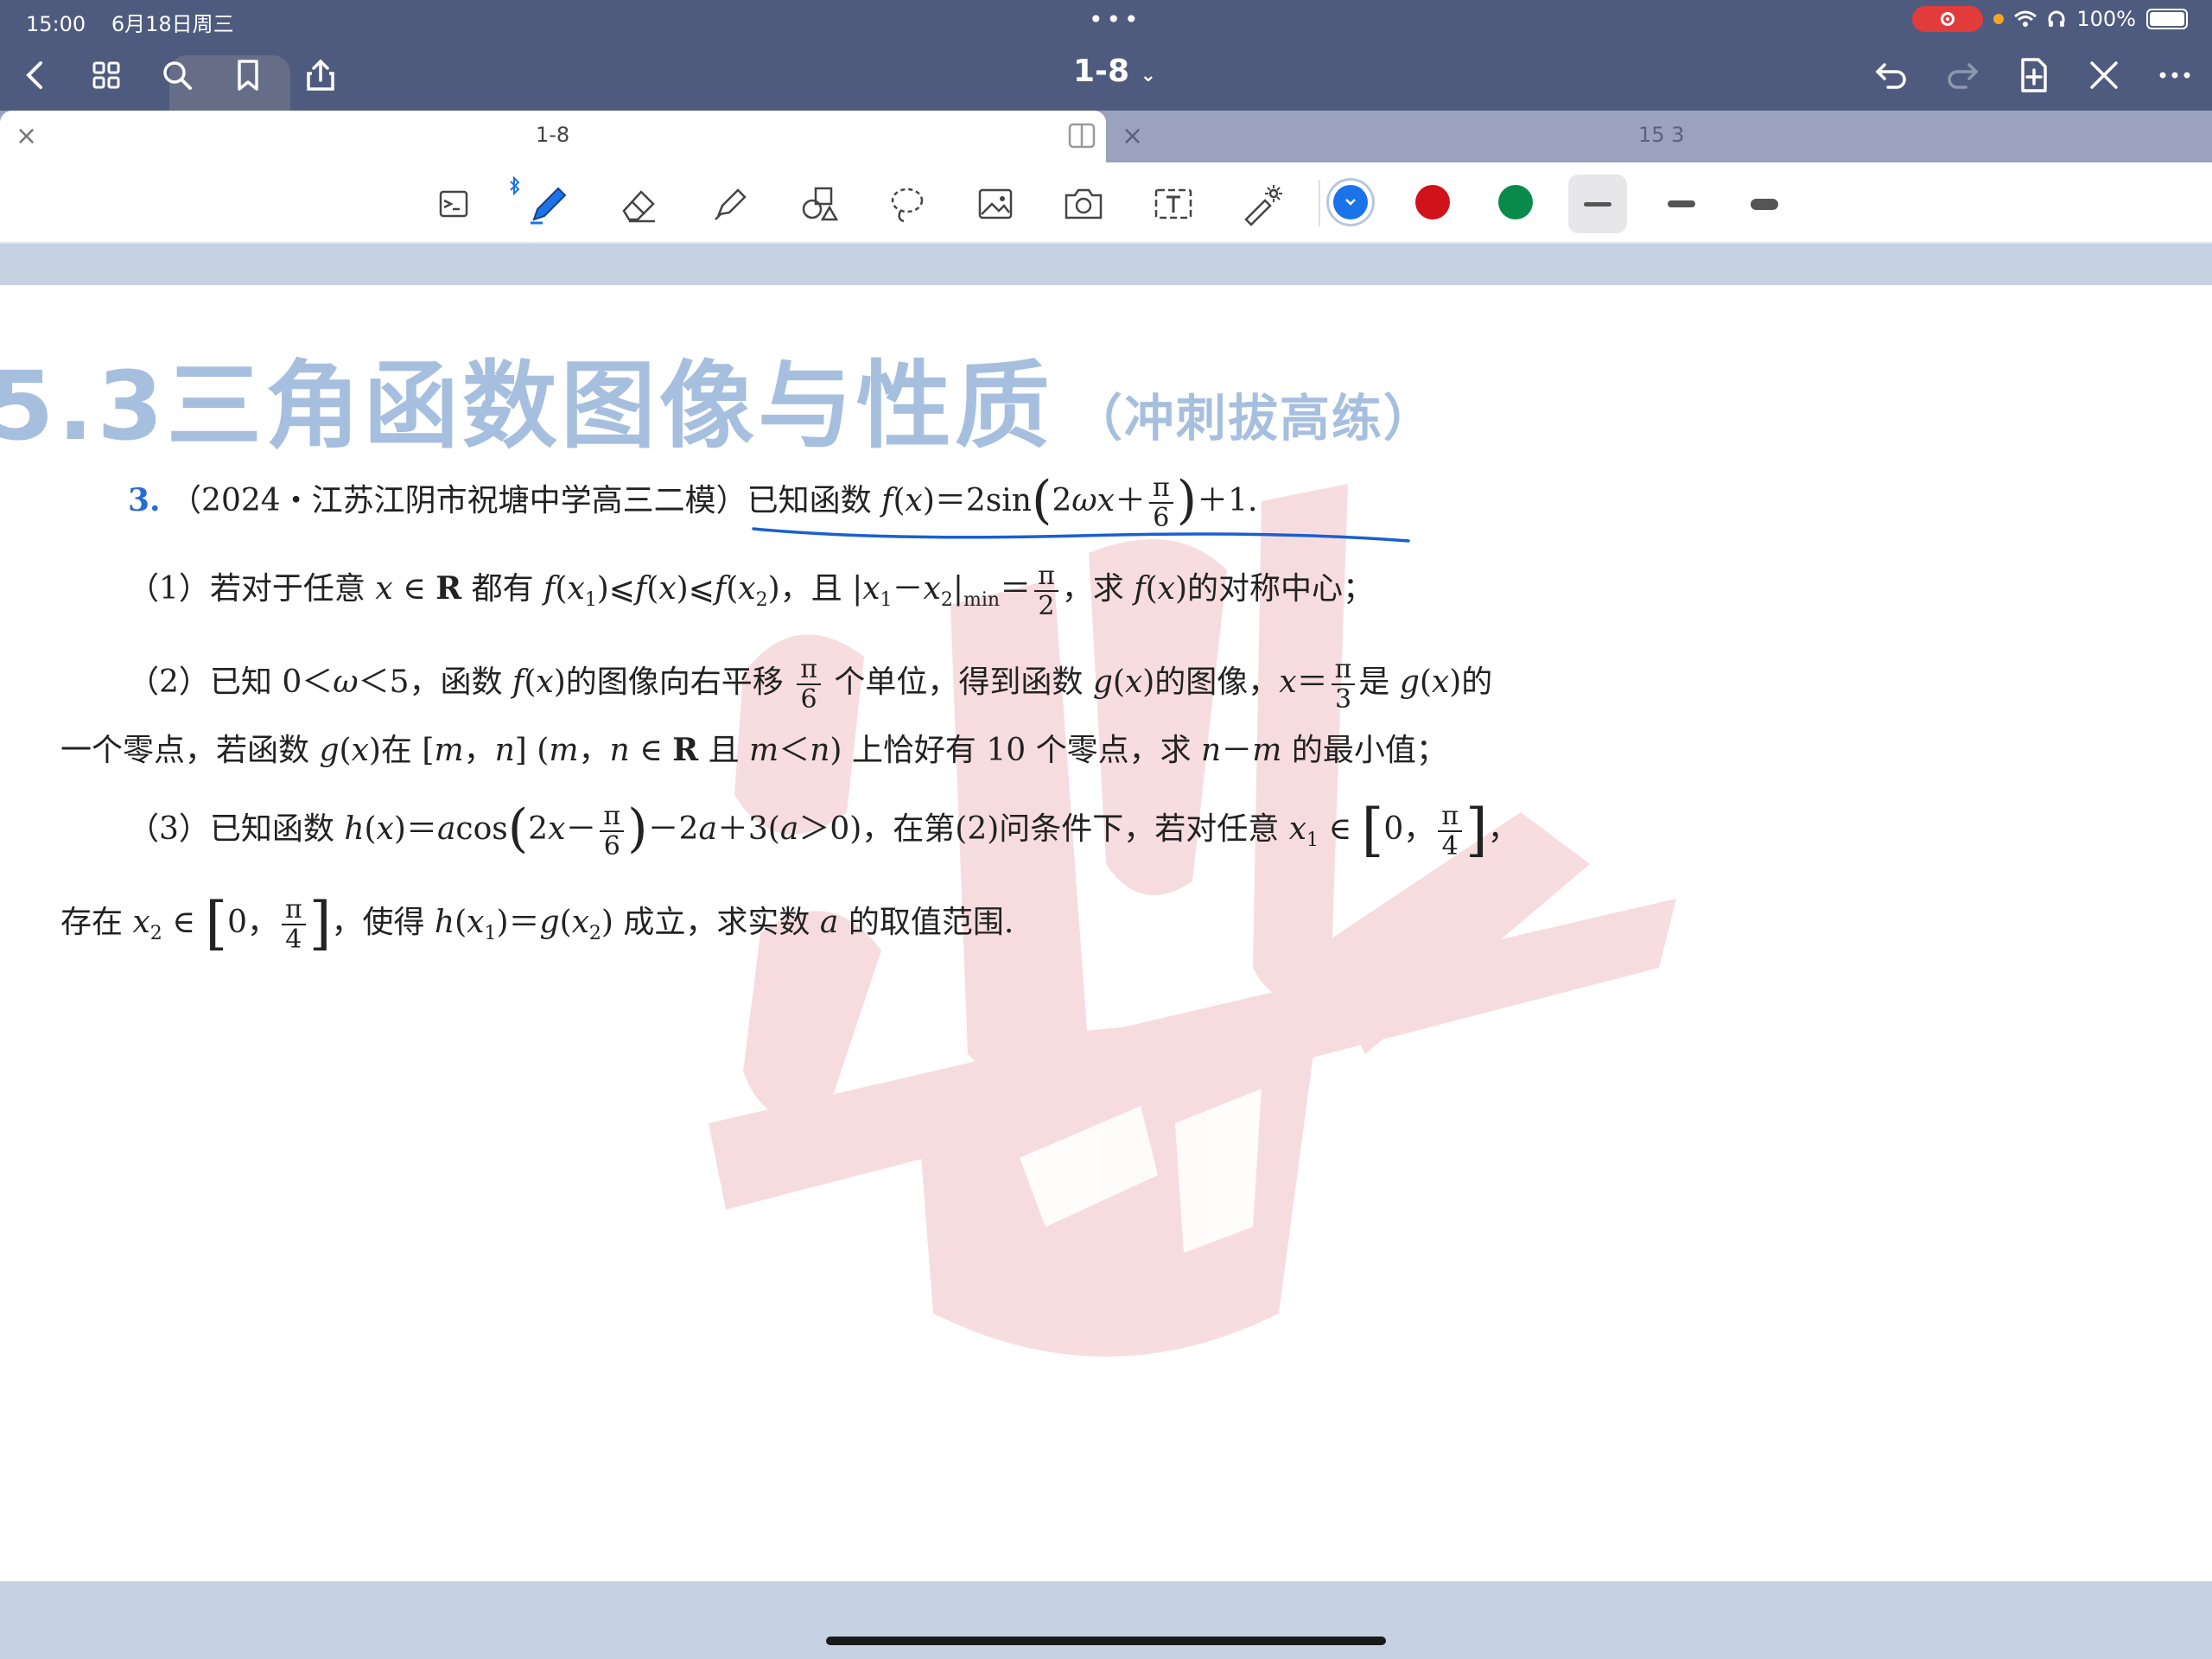 The width and height of the screenshot is (2212, 1659). I want to click on bookmark-icon, so click(248, 75).